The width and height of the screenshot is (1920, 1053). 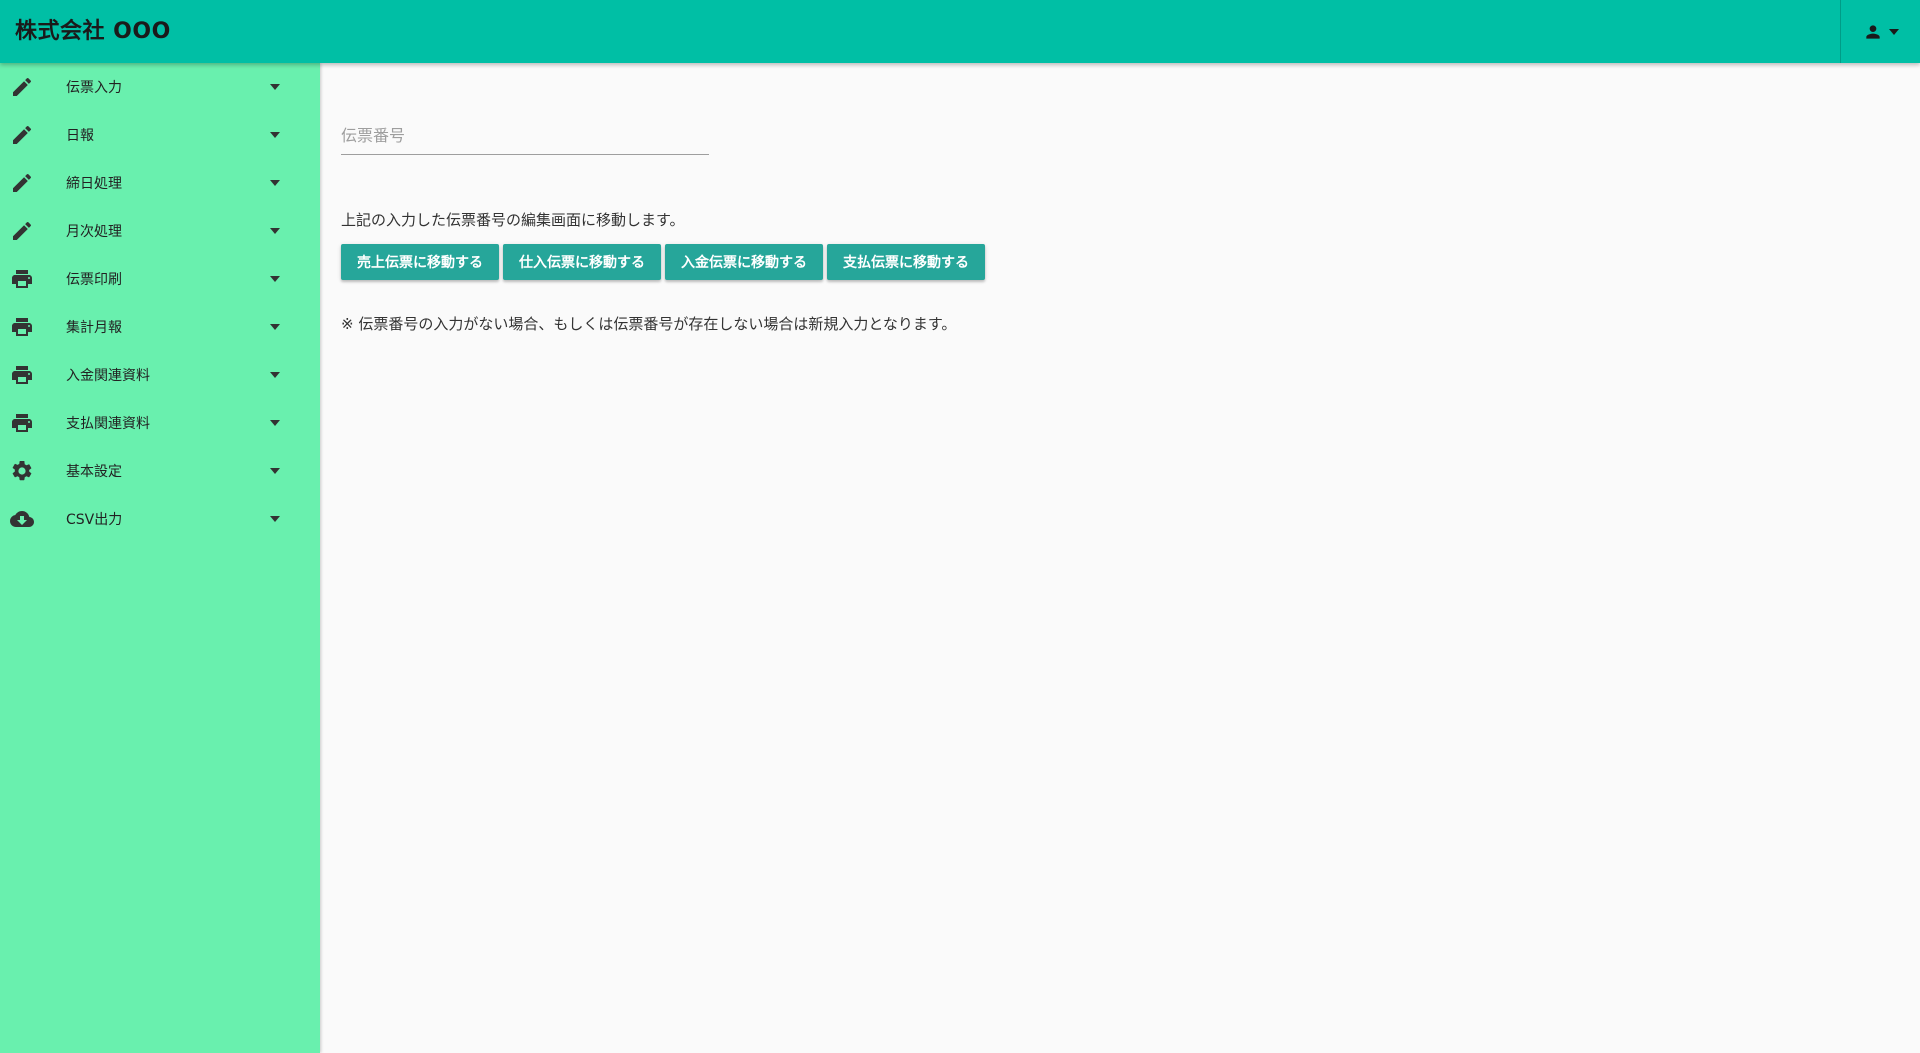 What do you see at coordinates (160, 423) in the screenshot?
I see `sidebar-item-payment-docs: 支払関連資料` at bounding box center [160, 423].